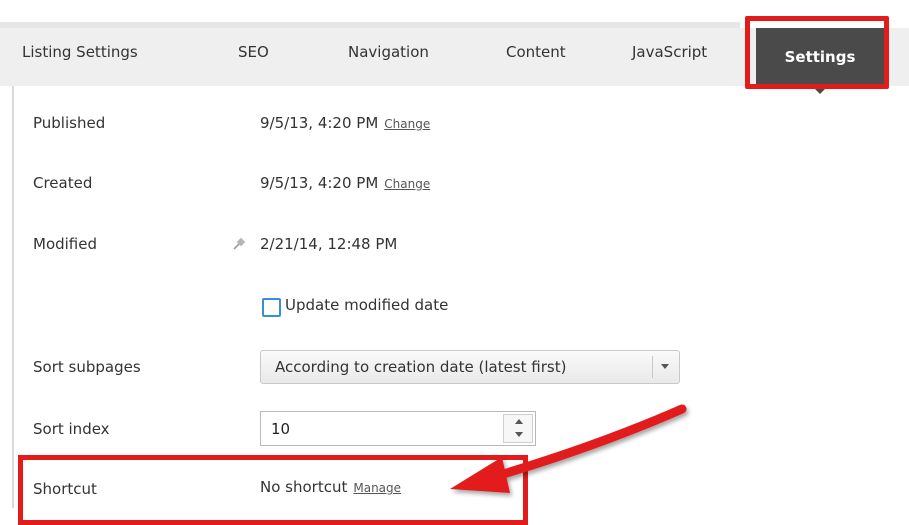 This screenshot has width=909, height=525. Describe the element at coordinates (366, 305) in the screenshot. I see `update-modified-label: Update modified date` at that location.